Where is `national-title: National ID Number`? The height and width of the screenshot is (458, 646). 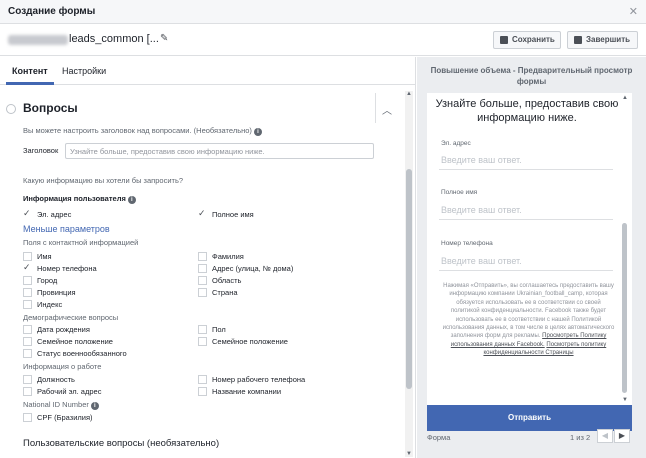
national-title: National ID Number is located at coordinates (56, 404).